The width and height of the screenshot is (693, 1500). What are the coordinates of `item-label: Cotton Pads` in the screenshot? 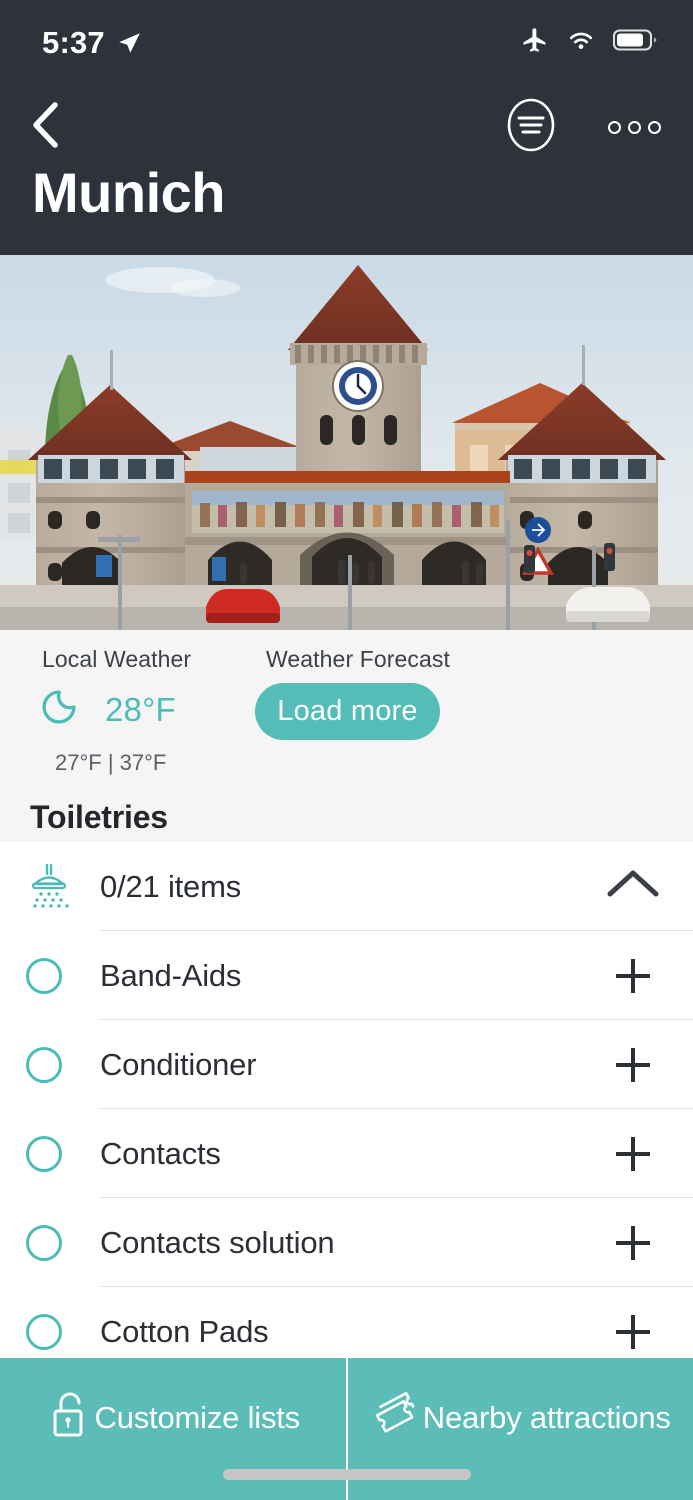 It's located at (184, 1331).